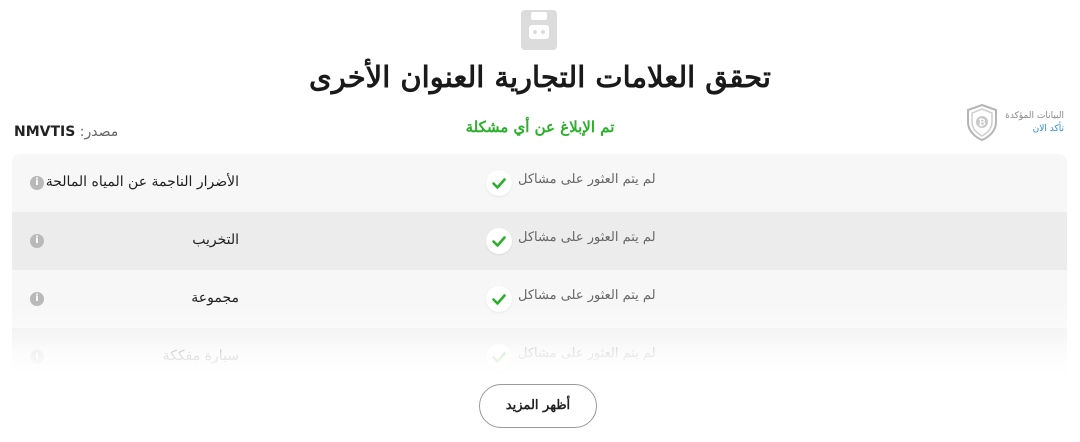 The width and height of the screenshot is (1080, 442). Describe the element at coordinates (538, 406) in the screenshot. I see `show-more-button: أظهر المزيد` at that location.